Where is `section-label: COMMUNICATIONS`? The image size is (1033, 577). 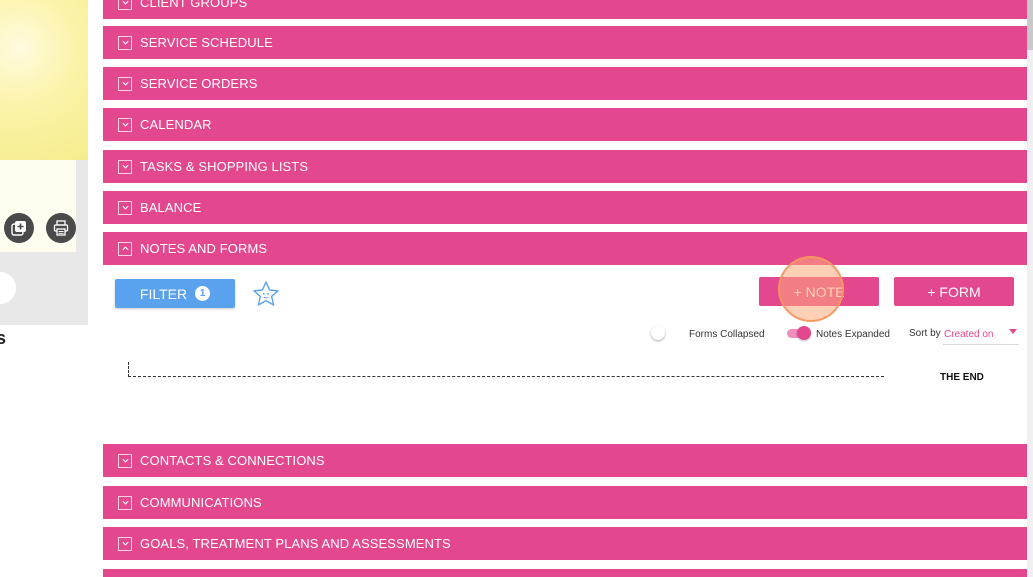
section-label: COMMUNICATIONS is located at coordinates (201, 502).